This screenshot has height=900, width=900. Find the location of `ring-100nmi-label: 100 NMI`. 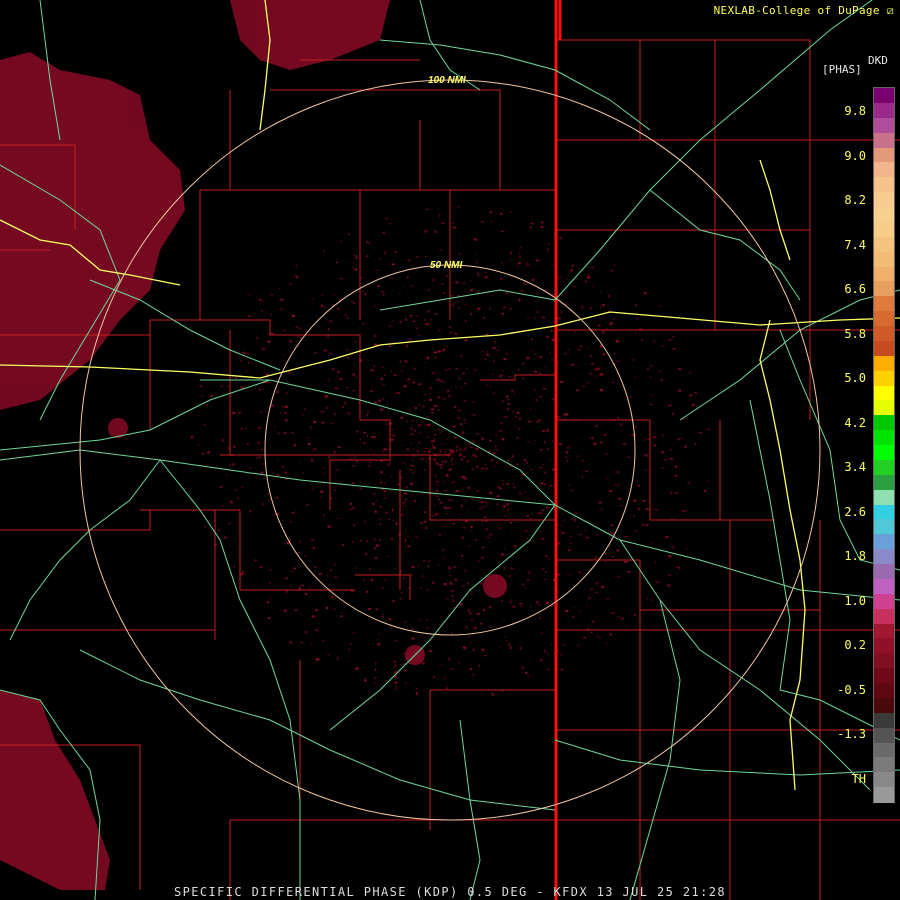

ring-100nmi-label: 100 NMI is located at coordinates (447, 80).